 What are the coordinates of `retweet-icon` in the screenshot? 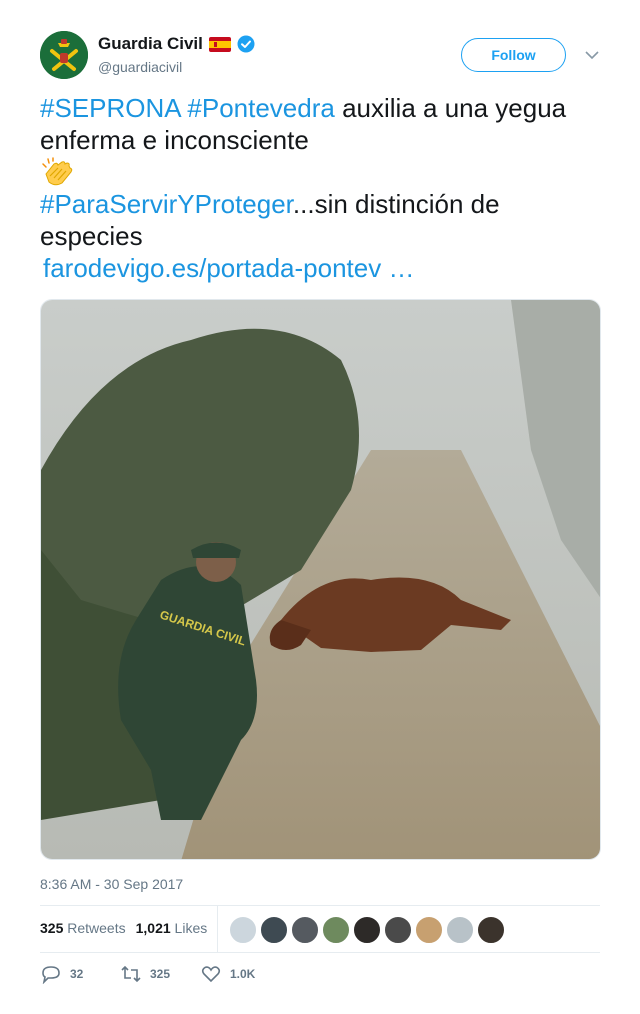 It's located at (131, 974).